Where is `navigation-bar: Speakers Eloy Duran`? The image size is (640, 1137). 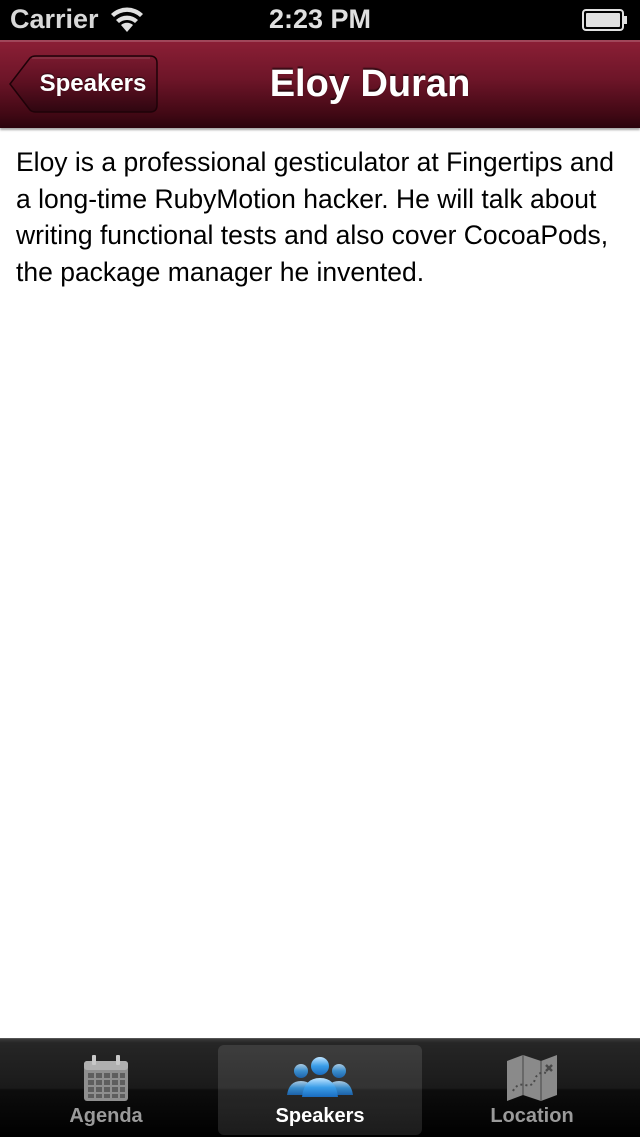 navigation-bar: Speakers Eloy Duran is located at coordinates (320, 84).